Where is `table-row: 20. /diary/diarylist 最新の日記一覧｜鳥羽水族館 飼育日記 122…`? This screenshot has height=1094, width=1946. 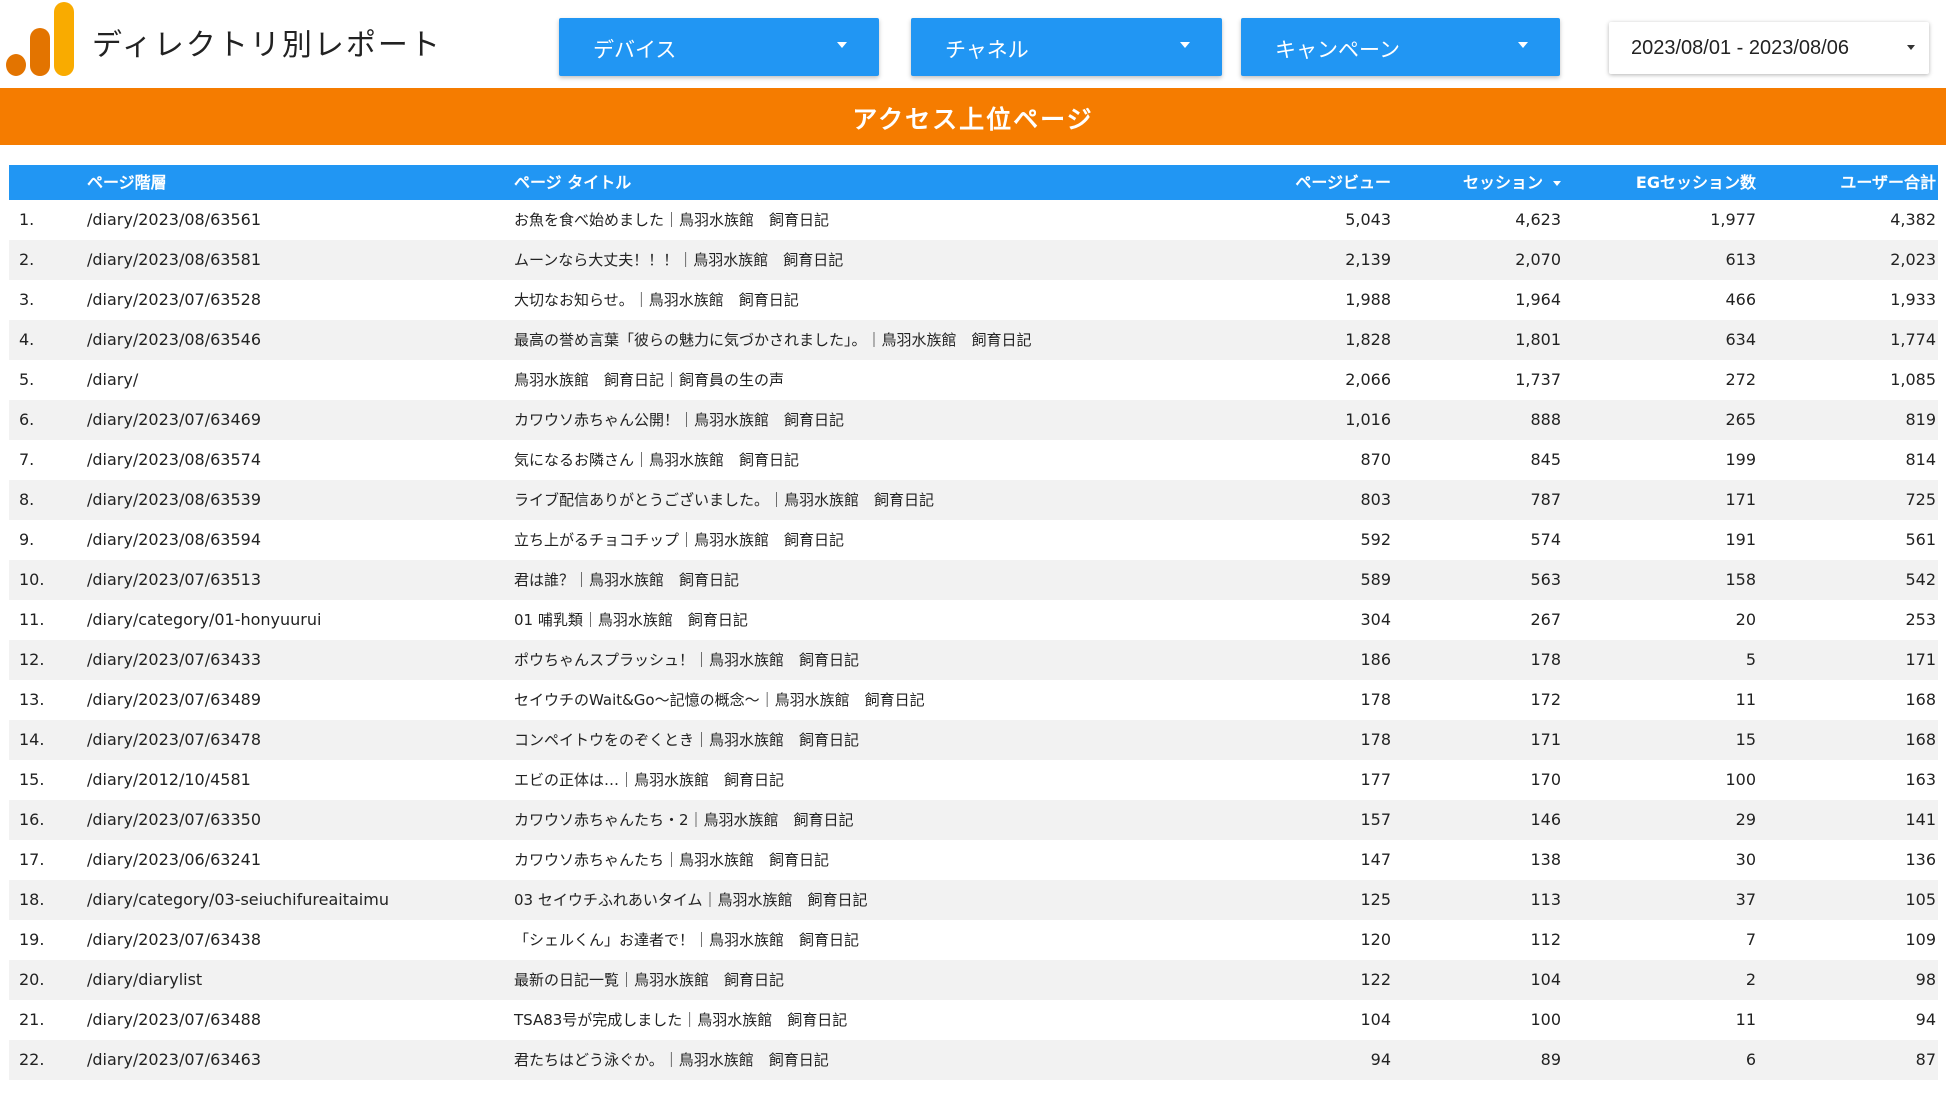
table-row: 20. /diary/diarylist 最新の日記一覧｜鳥羽水族館 飼育日記 122… is located at coordinates (973, 980).